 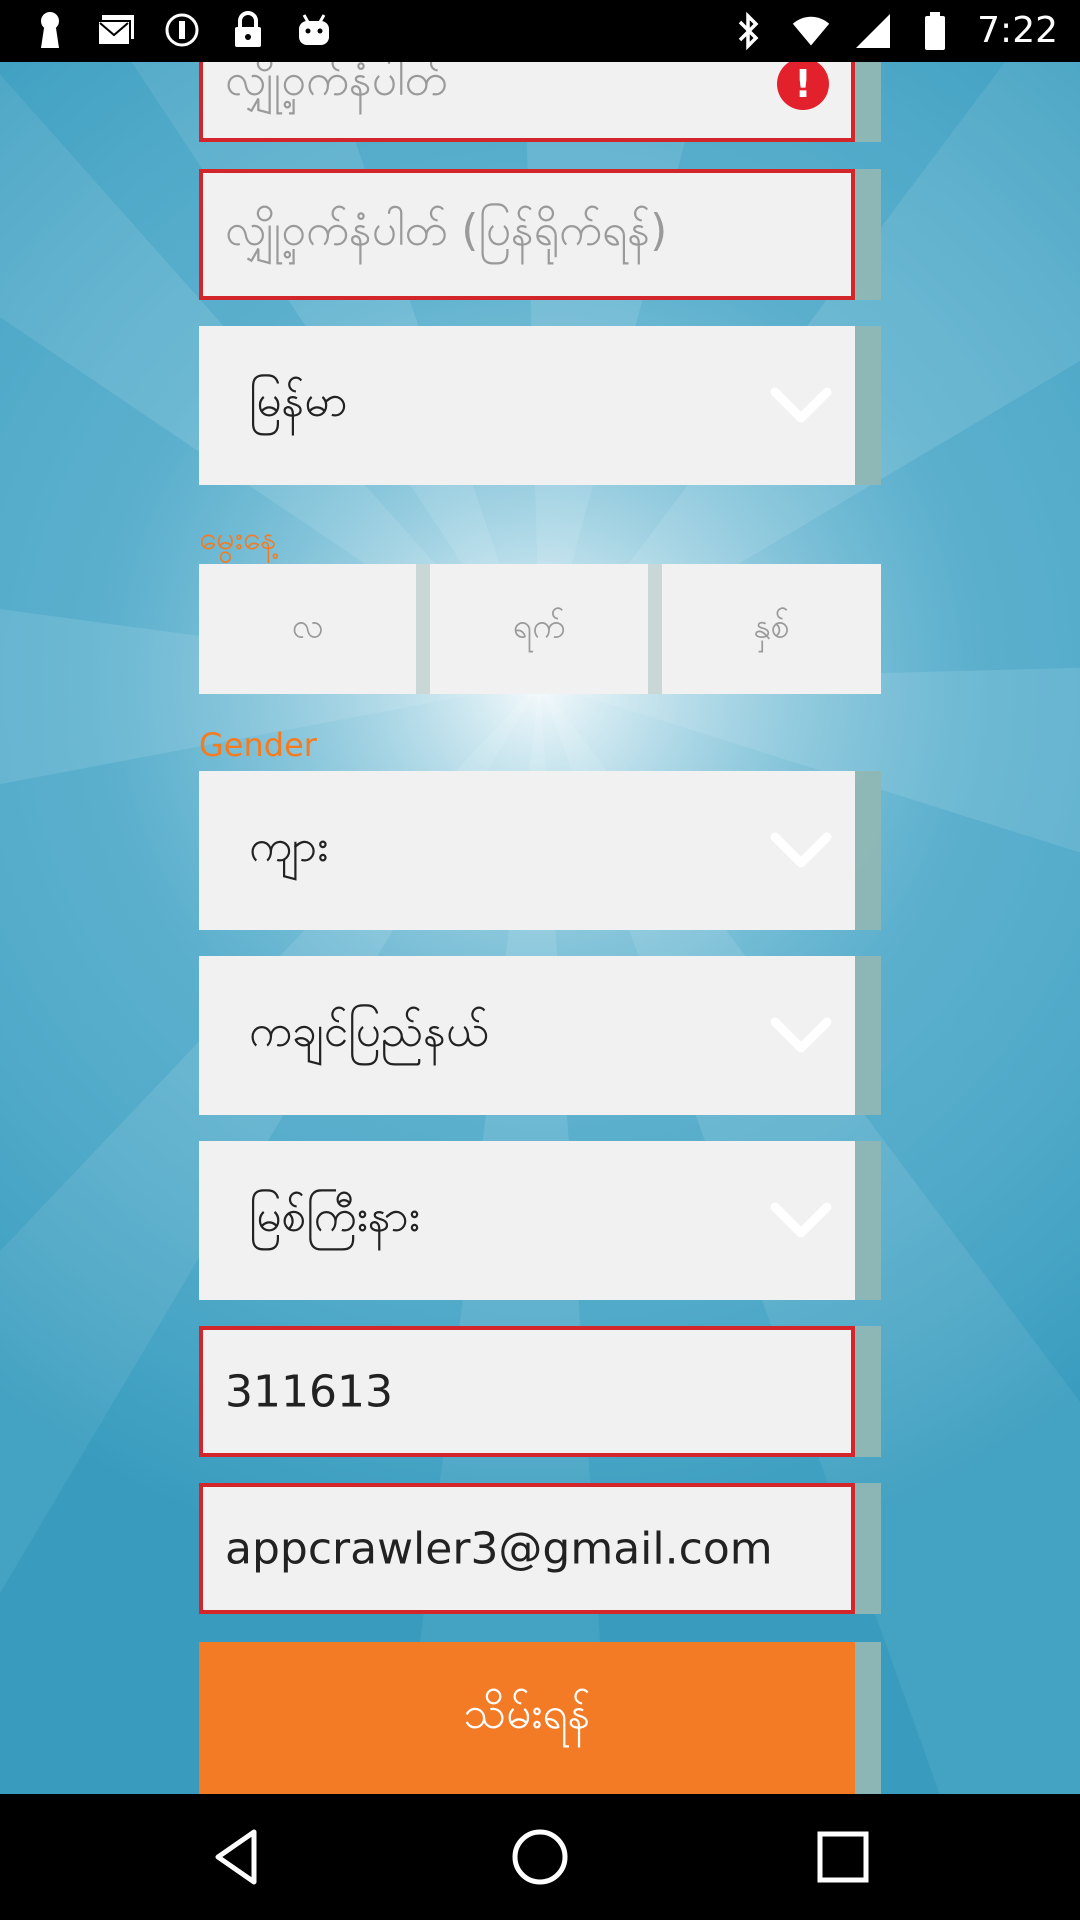 I want to click on birthday-day-select: ရက်, so click(x=539, y=629).